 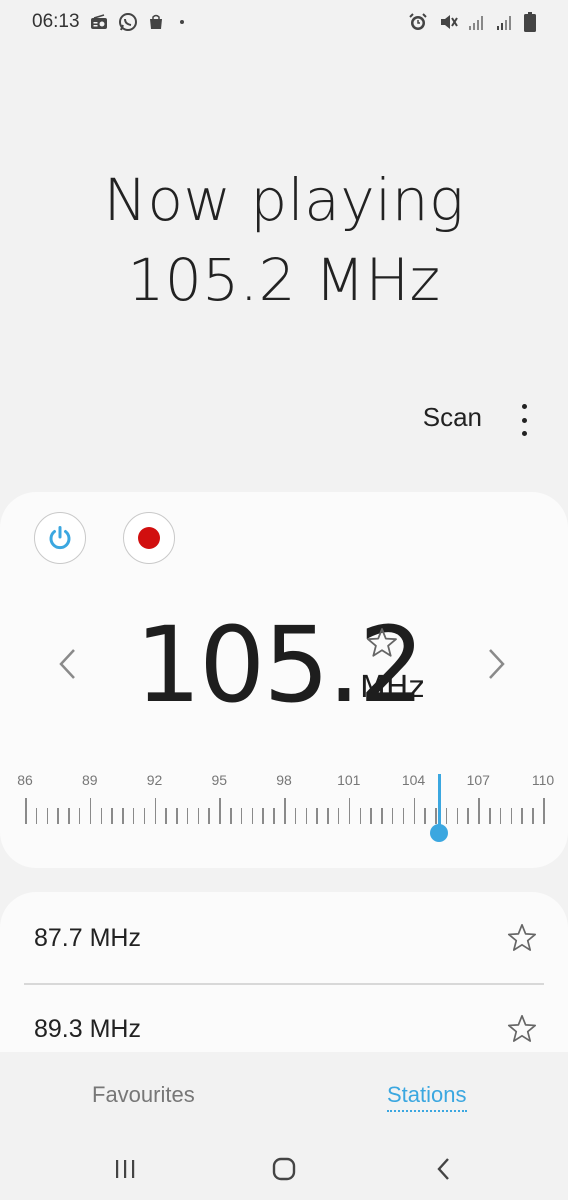 I want to click on status-bar-right, so click(x=472, y=22).